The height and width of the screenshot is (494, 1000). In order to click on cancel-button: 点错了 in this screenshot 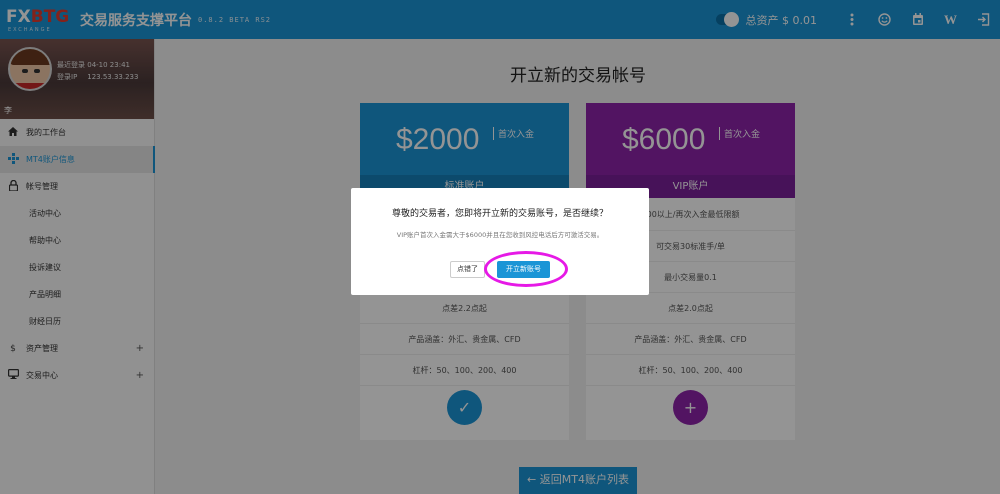, I will do `click(467, 269)`.